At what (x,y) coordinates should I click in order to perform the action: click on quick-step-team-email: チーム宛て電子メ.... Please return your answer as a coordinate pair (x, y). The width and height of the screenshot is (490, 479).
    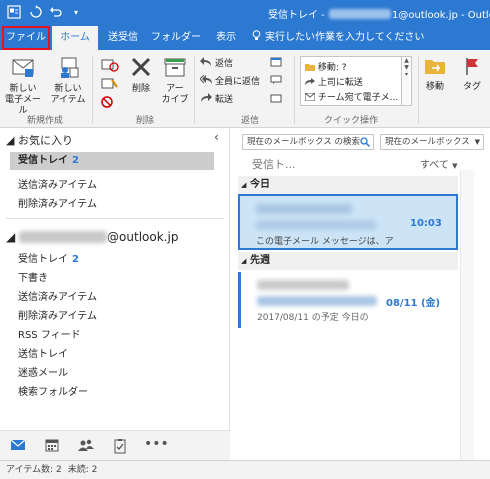
    Looking at the image, I should click on (351, 96).